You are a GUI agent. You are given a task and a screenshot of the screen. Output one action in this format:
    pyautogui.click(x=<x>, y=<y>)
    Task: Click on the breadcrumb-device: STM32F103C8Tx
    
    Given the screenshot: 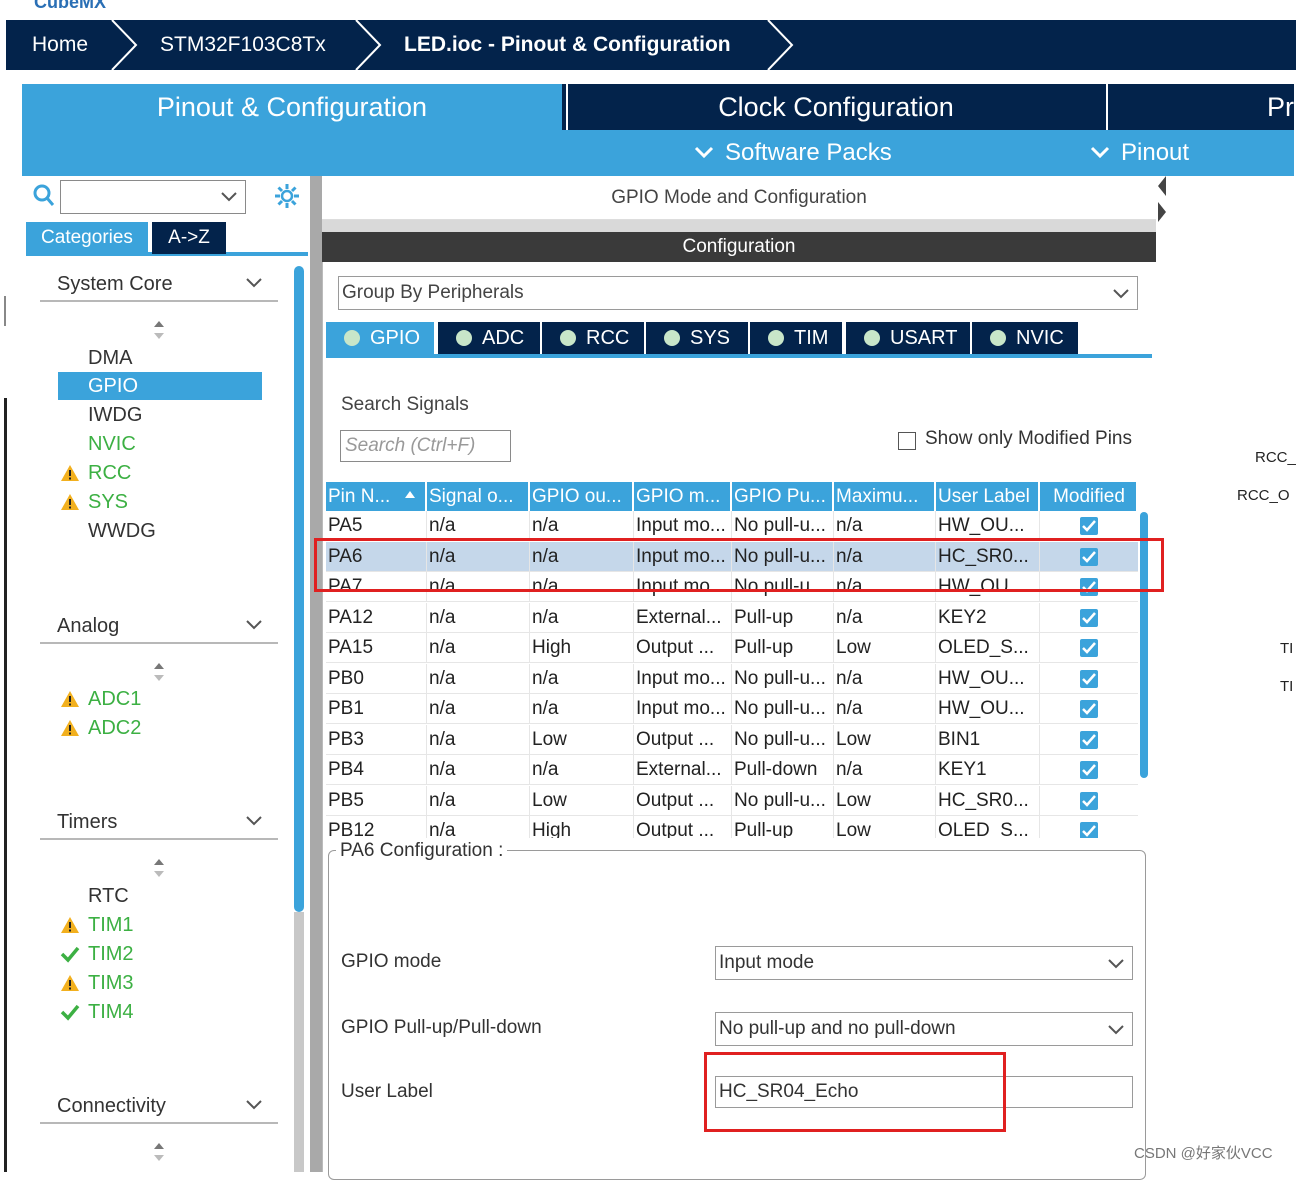 What is the action you would take?
    pyautogui.click(x=243, y=45)
    